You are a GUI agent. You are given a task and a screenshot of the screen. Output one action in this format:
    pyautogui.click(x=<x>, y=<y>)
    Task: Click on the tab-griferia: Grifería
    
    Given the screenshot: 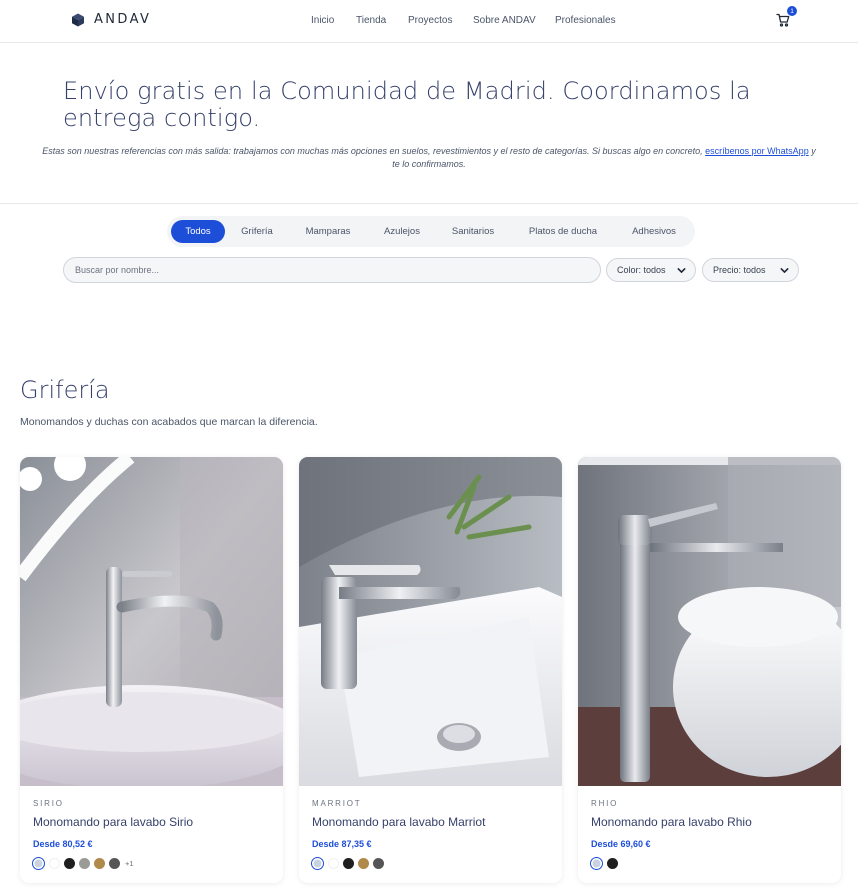 What is the action you would take?
    pyautogui.click(x=257, y=231)
    